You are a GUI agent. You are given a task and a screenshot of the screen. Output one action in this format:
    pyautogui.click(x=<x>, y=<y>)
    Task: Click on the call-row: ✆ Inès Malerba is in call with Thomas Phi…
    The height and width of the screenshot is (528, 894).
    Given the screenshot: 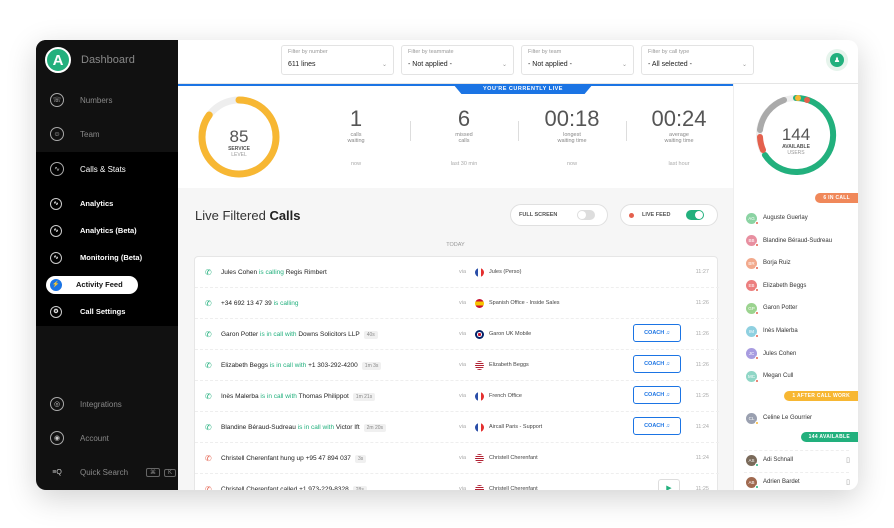 What is the action you would take?
    pyautogui.click(x=457, y=396)
    